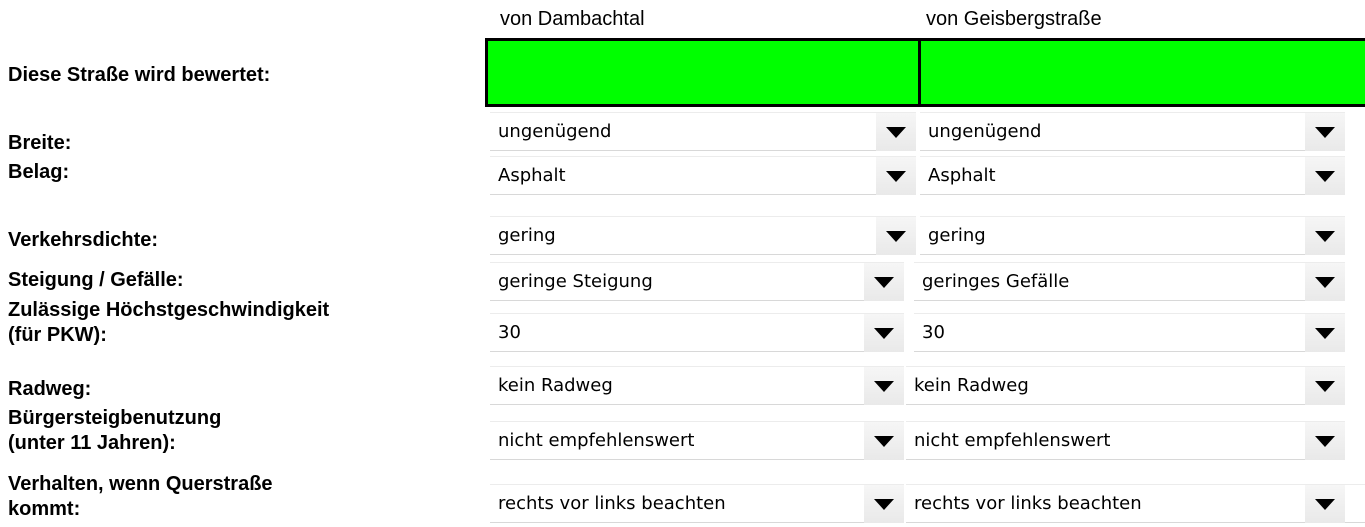  What do you see at coordinates (1132, 131) in the screenshot?
I see `breite-select-right: ungenügend` at bounding box center [1132, 131].